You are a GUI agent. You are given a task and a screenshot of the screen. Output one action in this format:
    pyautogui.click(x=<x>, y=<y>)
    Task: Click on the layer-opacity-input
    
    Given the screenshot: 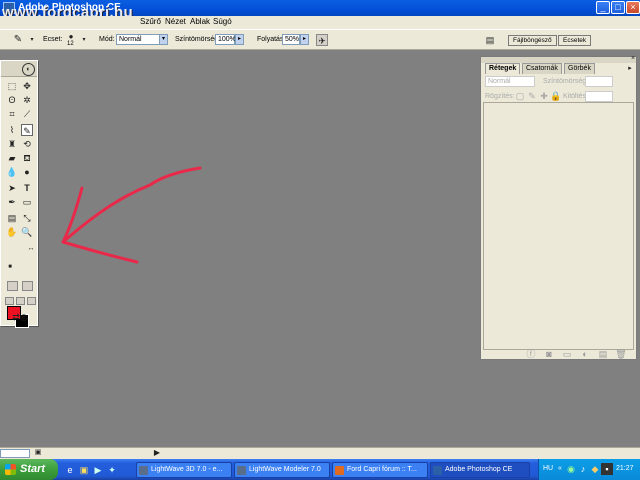 What is the action you would take?
    pyautogui.click(x=599, y=81)
    